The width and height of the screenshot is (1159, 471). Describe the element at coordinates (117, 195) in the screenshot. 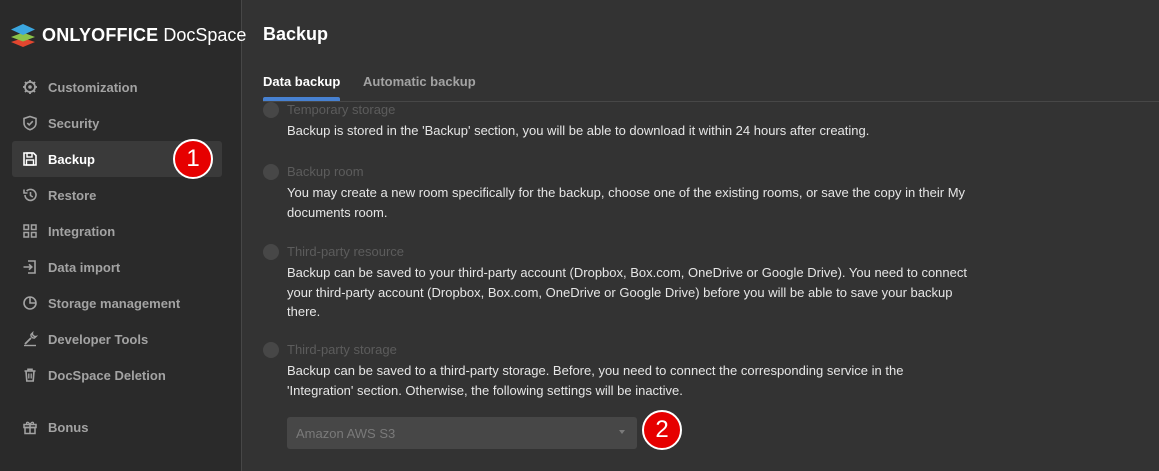

I see `sidebar-item-restore: Restore` at that location.